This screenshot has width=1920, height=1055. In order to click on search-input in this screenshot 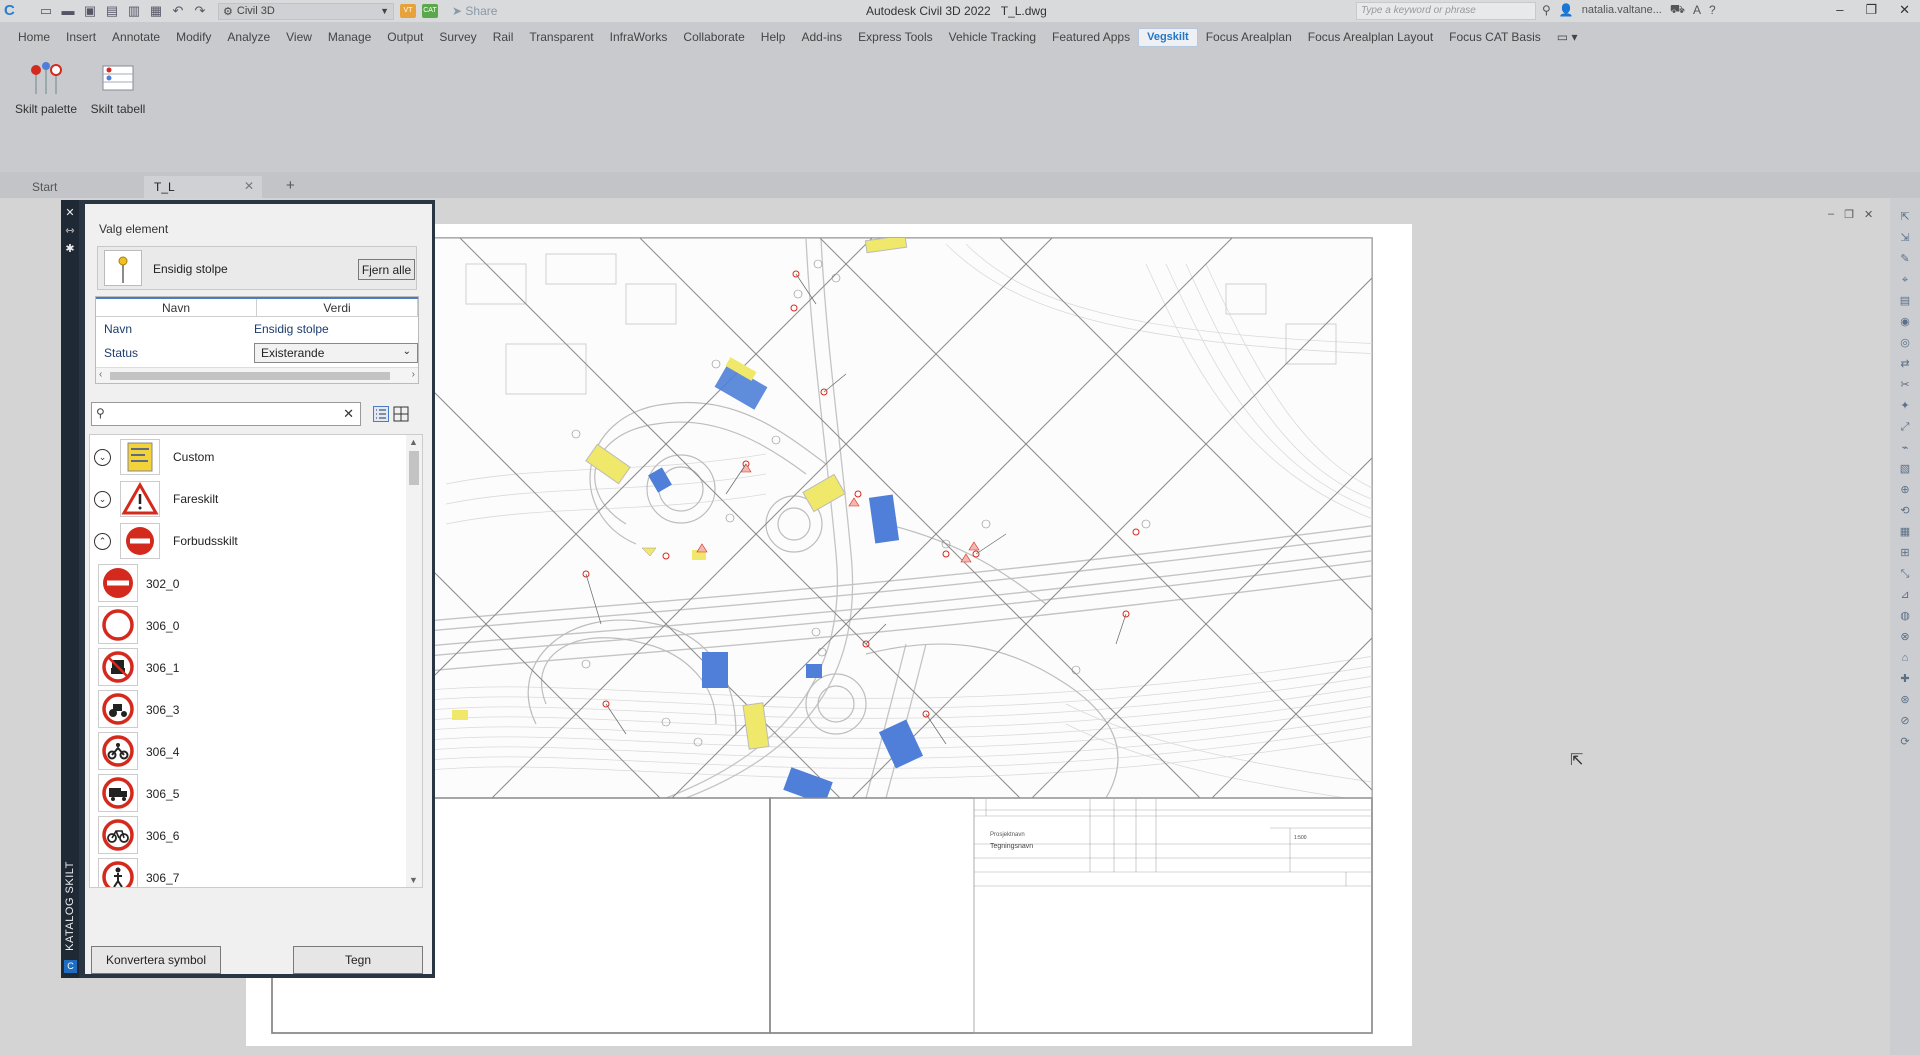, I will do `click(219, 414)`.